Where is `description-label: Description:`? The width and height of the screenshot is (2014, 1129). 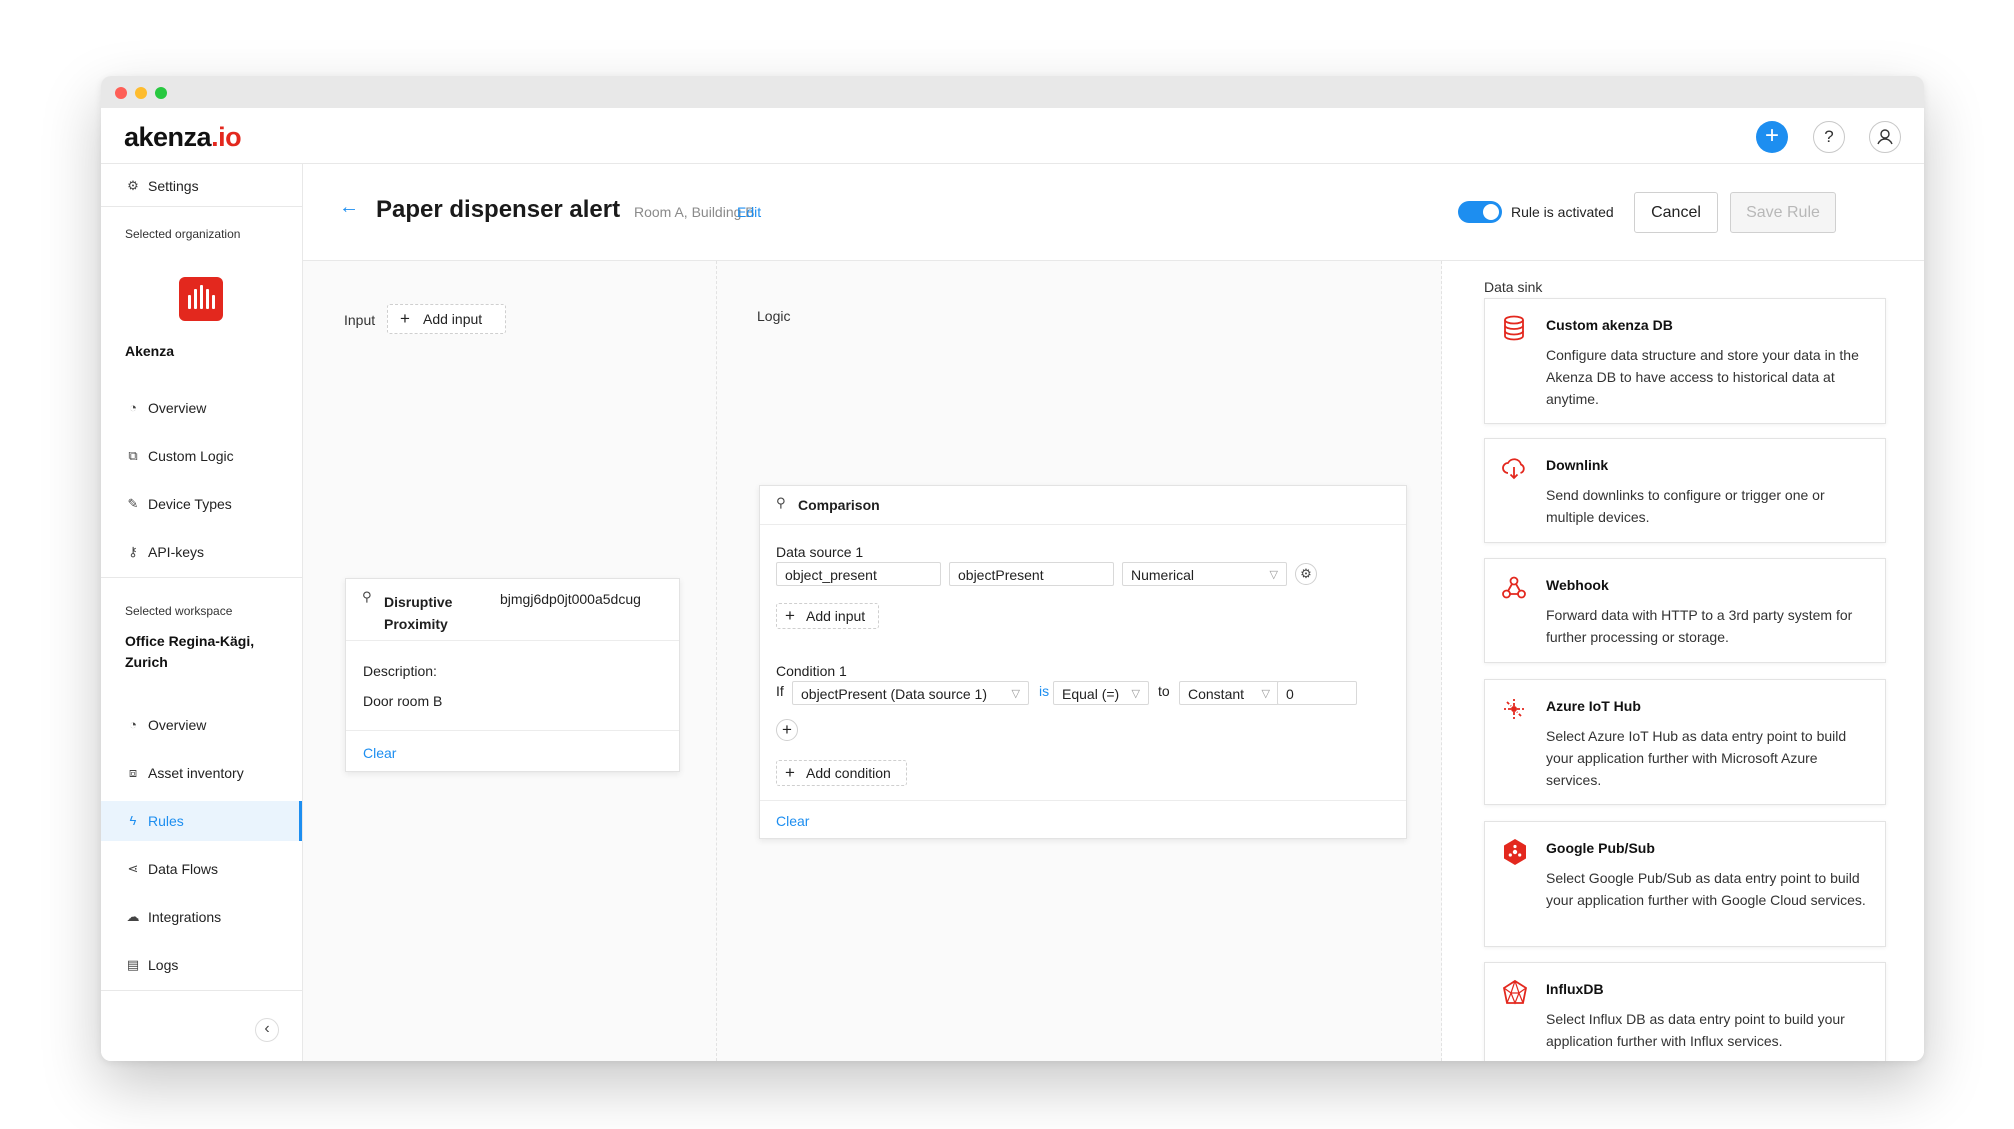 description-label: Description: is located at coordinates (400, 671).